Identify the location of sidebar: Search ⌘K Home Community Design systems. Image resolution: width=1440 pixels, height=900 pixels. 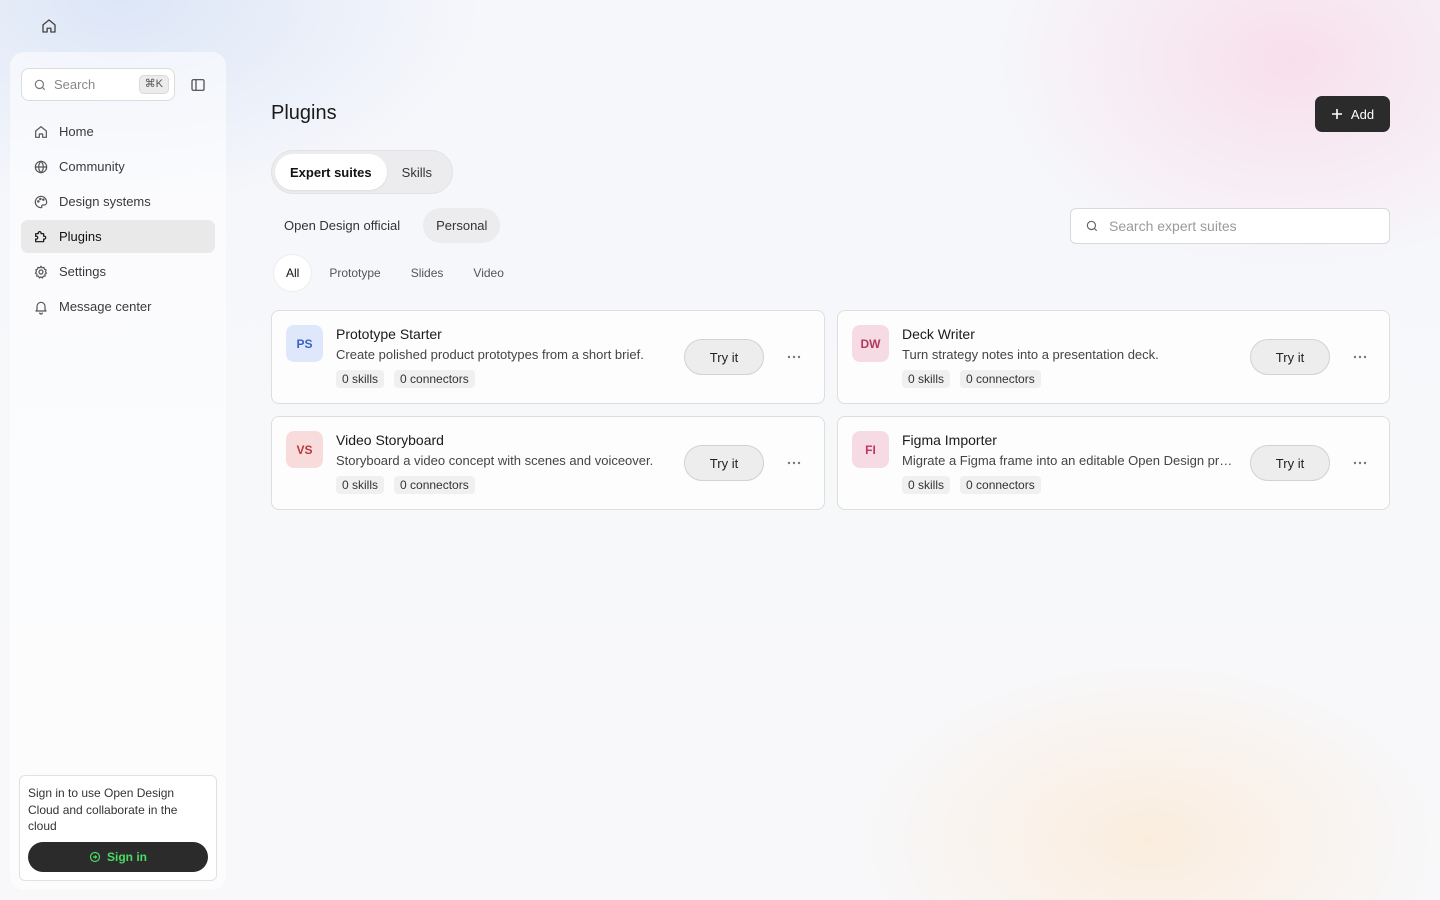
(118, 471).